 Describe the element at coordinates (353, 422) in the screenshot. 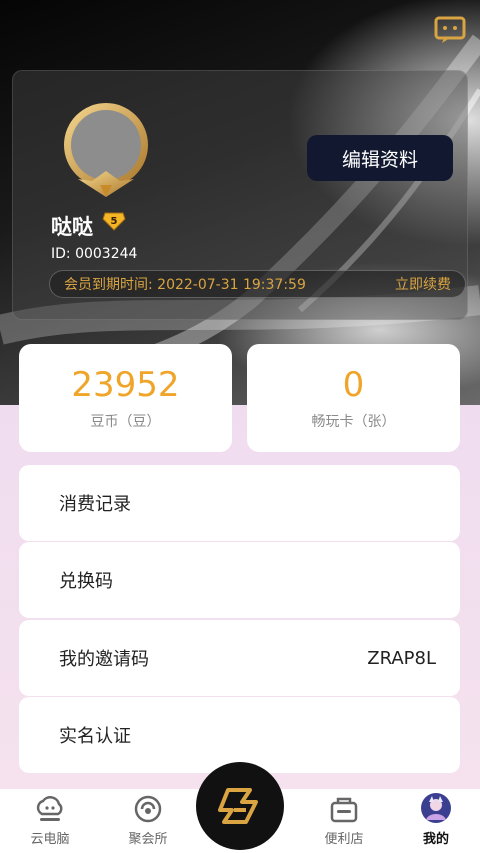

I see `play-card-count-label: 畅玩卡（张）` at that location.